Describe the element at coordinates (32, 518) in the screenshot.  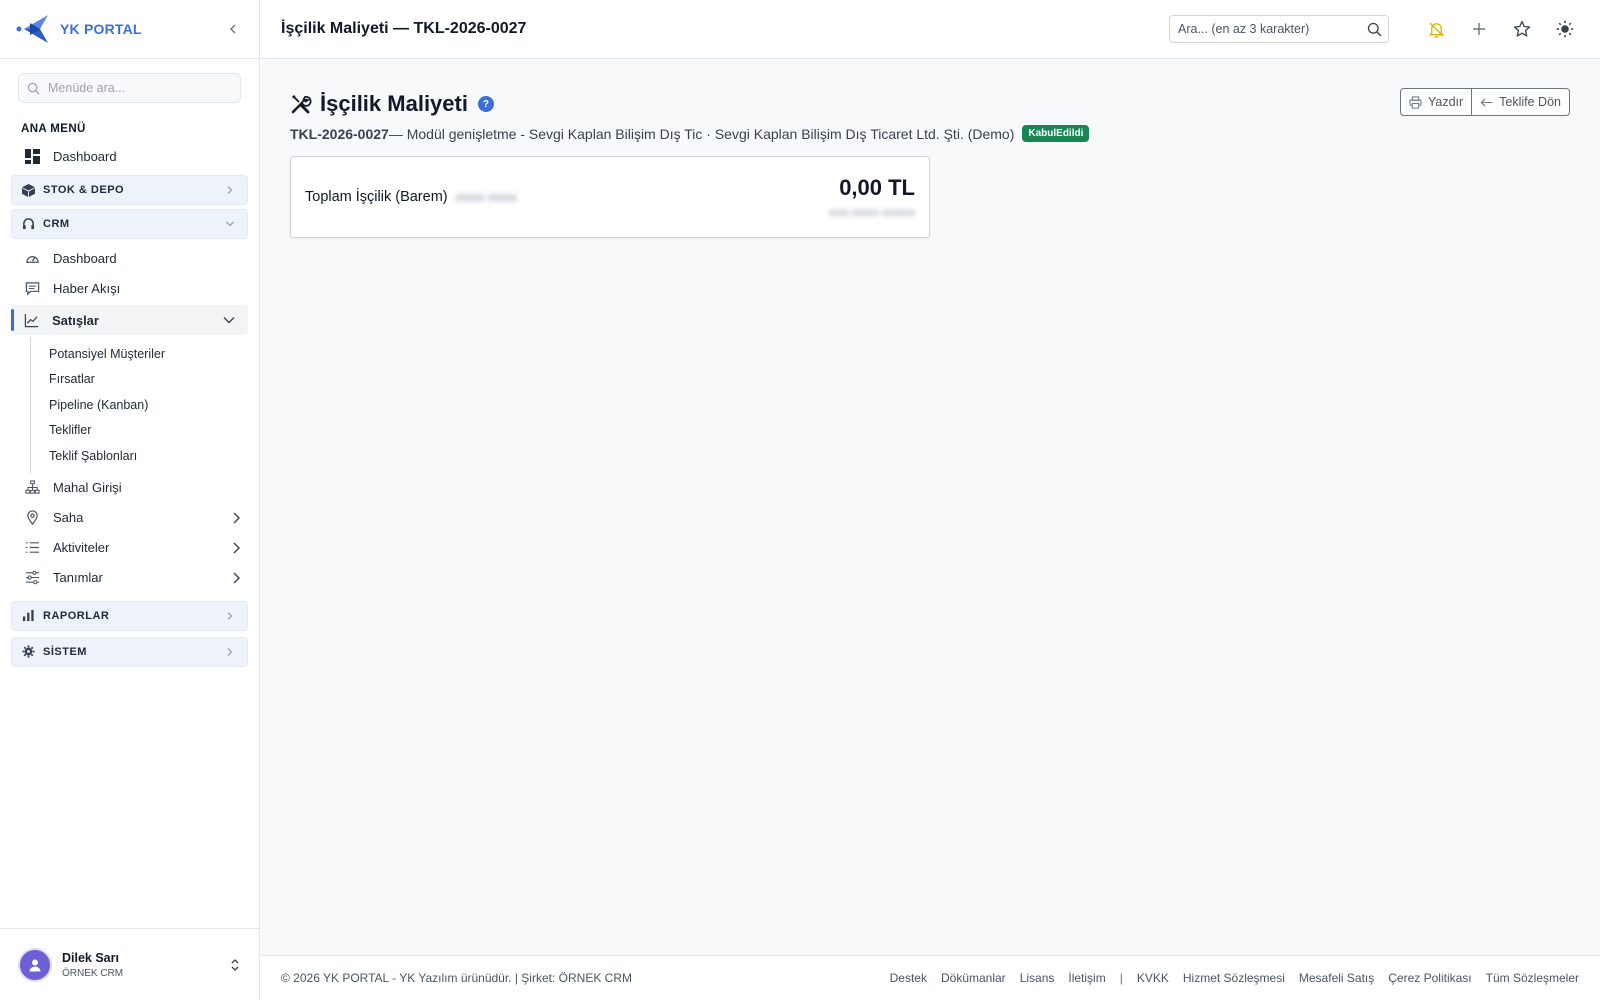
I see `map-pin-icon` at that location.